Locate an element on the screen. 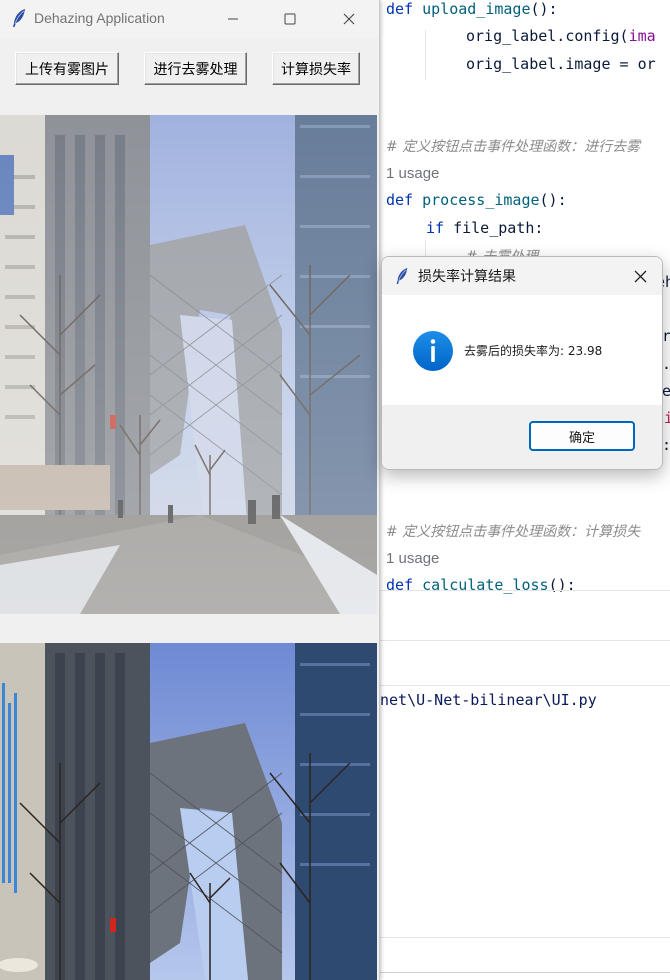 The image size is (670, 980). code-line-if: if file_path: is located at coordinates (484, 228).